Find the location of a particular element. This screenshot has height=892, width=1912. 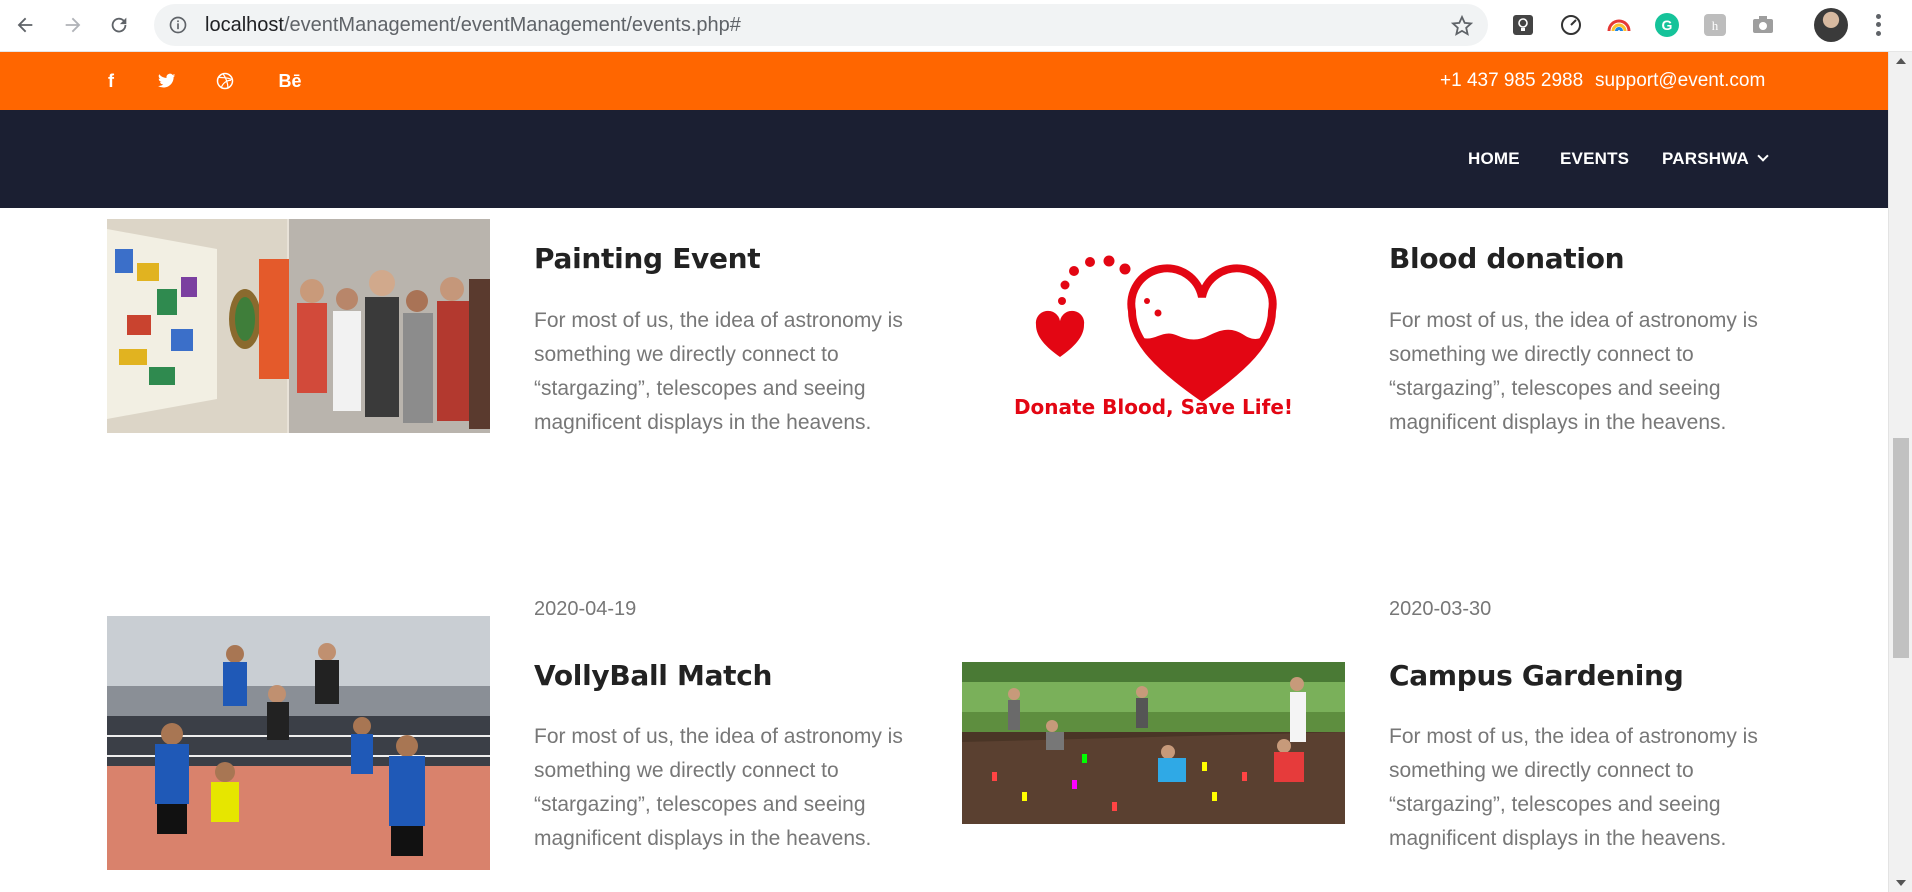

reload-icon is located at coordinates (119, 25).